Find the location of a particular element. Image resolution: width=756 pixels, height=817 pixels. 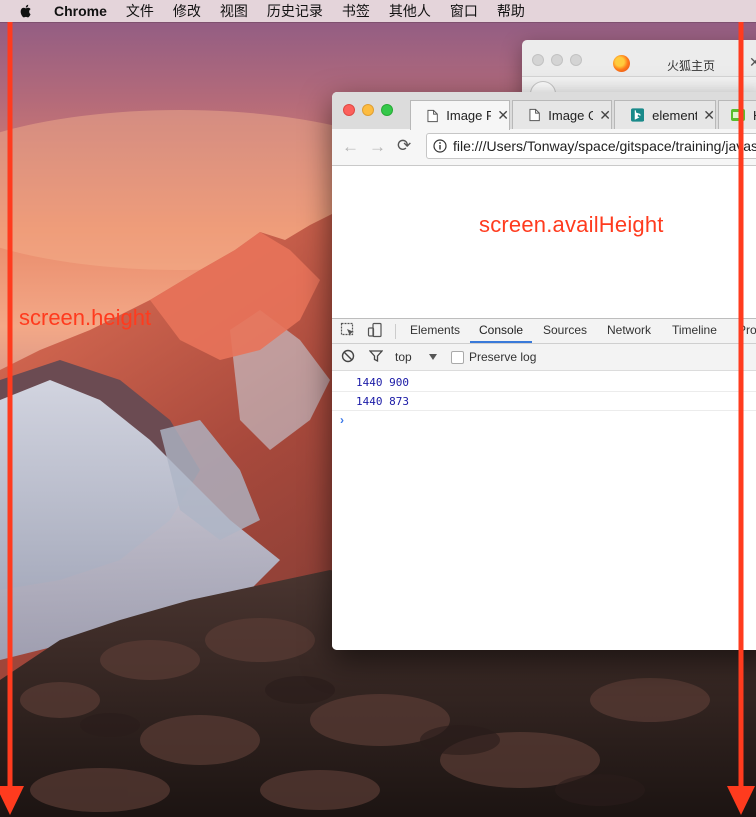

tab-title: element is located at coordinates (675, 115).